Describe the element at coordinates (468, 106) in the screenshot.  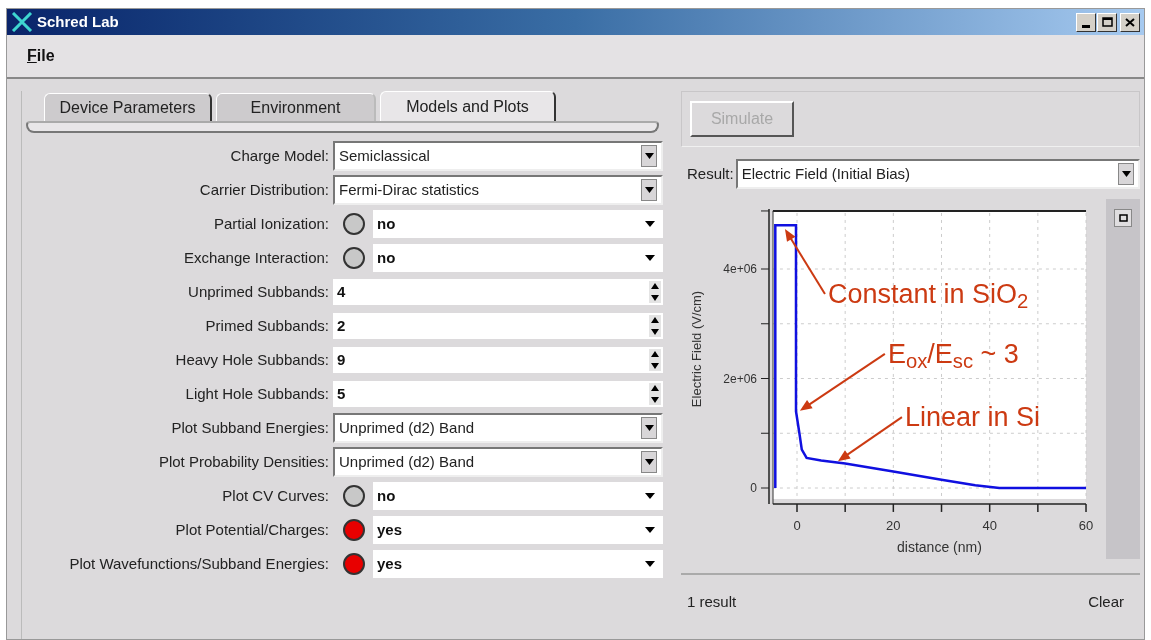
I see `tab: Models and Plots` at that location.